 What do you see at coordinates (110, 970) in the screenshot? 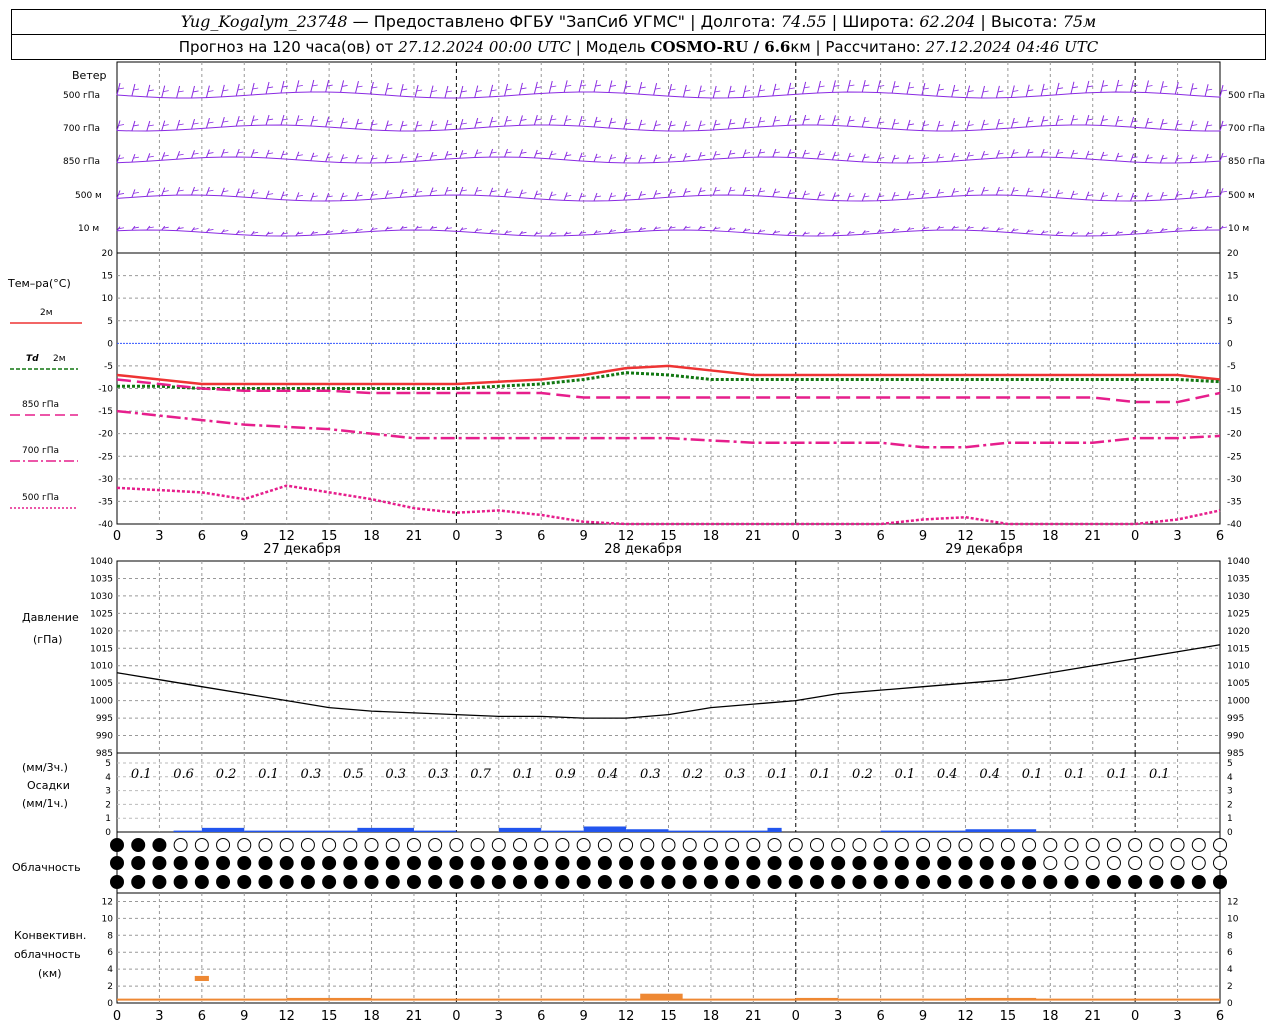
I see `conv-tick-left: 4` at bounding box center [110, 970].